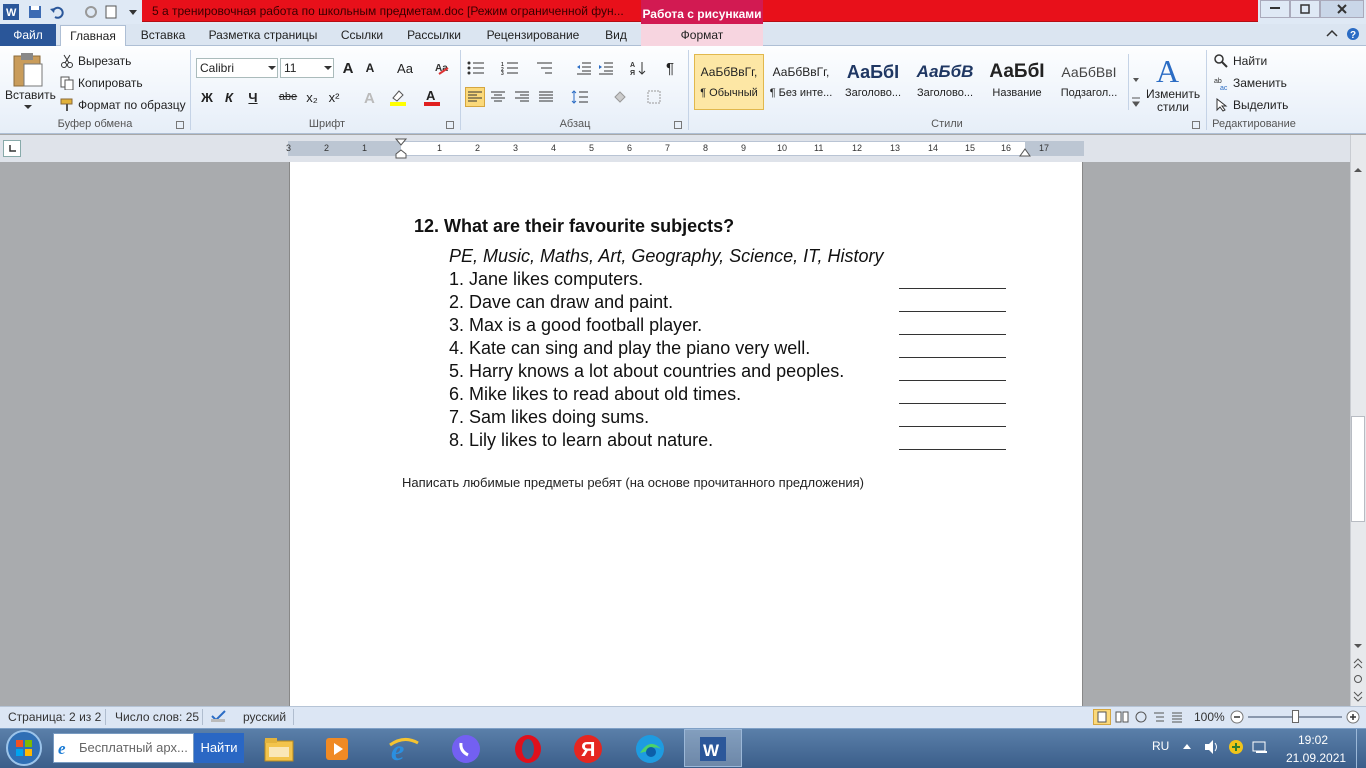 The image size is (1366, 768). I want to click on underline-button: Ч, so click(253, 97).